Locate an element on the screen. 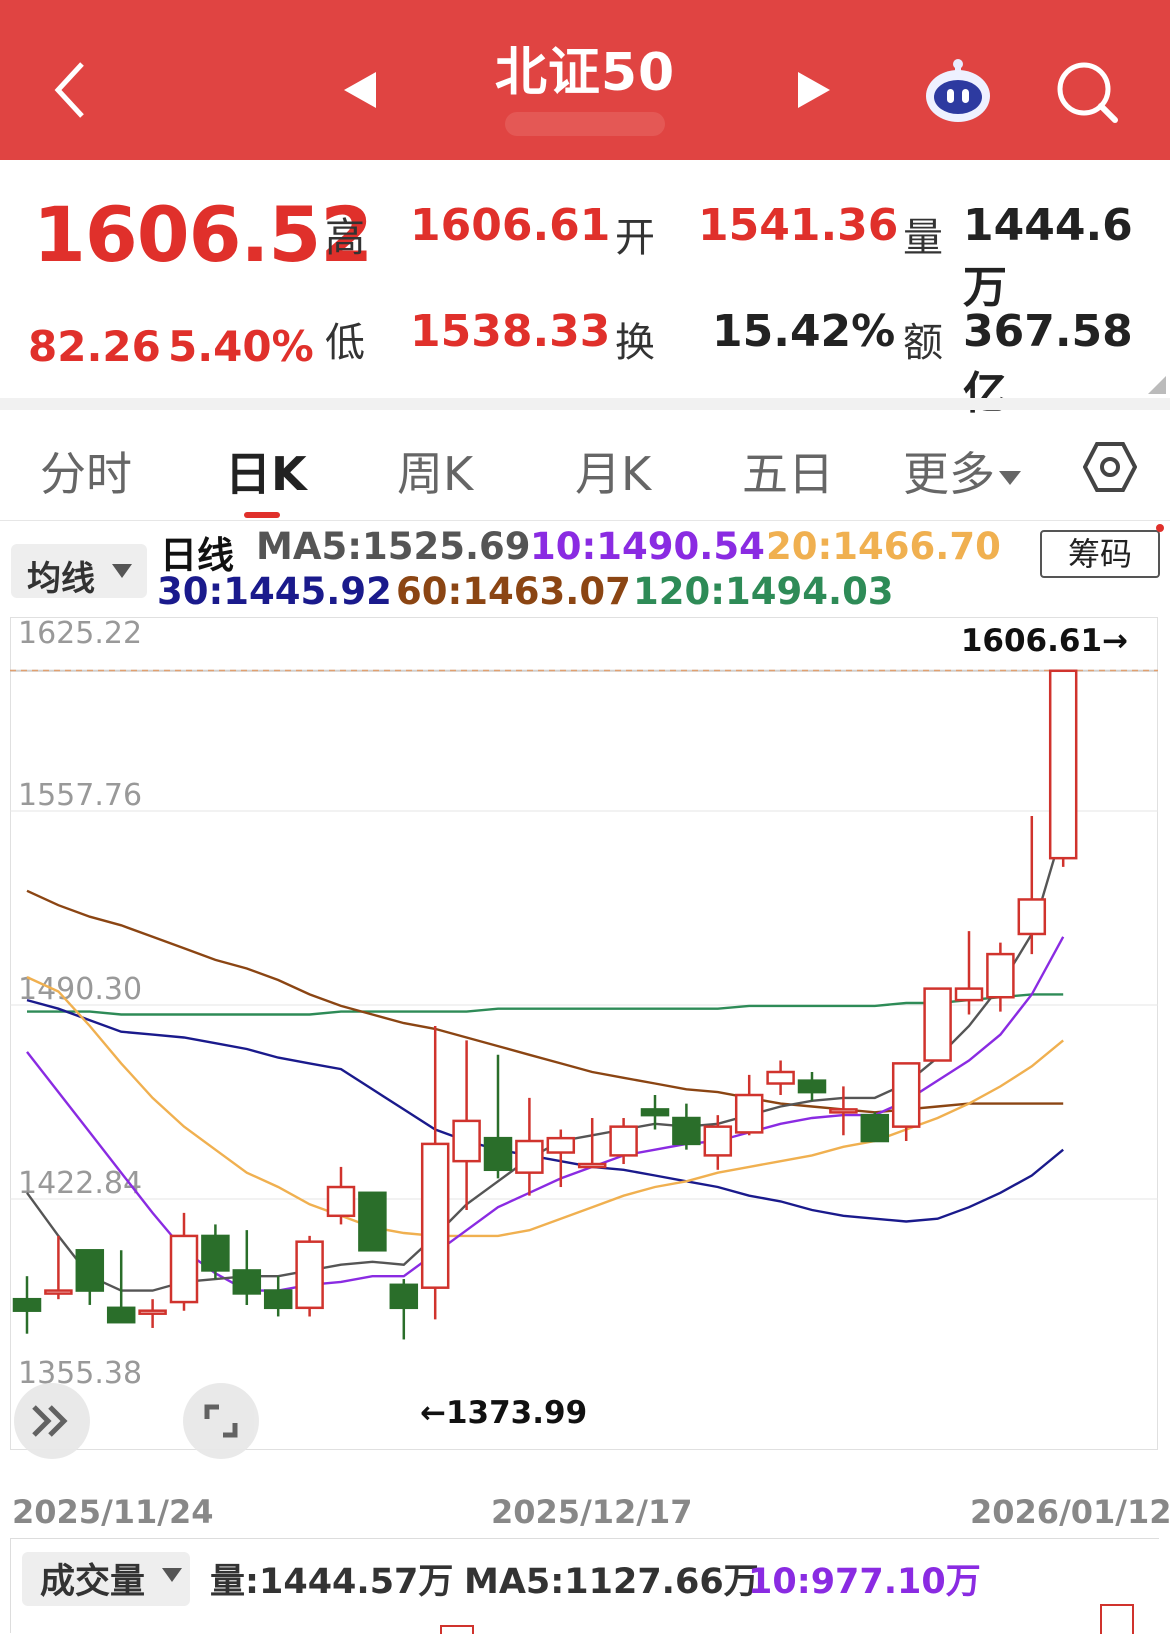  active-tab-indicator is located at coordinates (262, 515).